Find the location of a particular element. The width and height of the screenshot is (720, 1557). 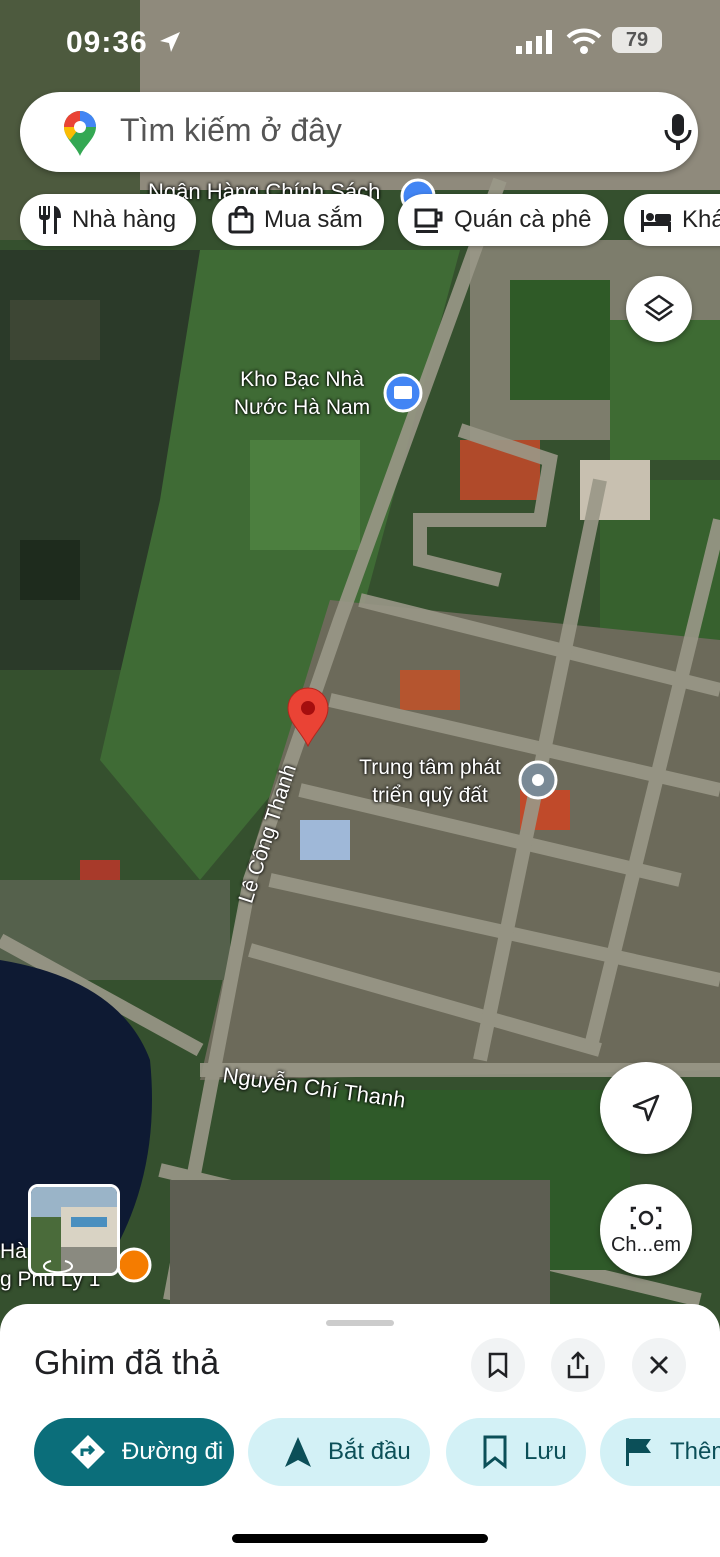

layers-button is located at coordinates (659, 309).